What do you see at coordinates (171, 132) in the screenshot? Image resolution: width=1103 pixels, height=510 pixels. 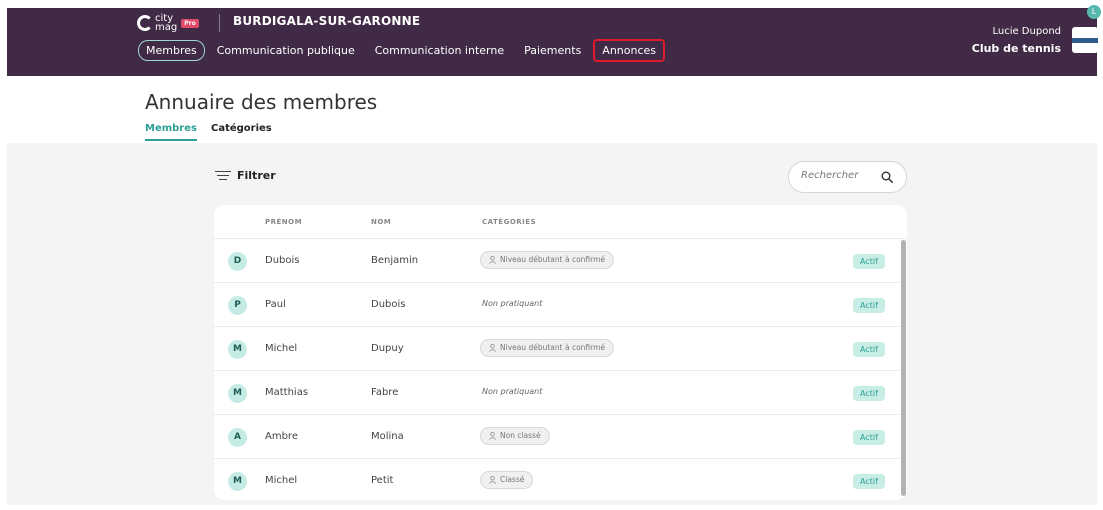 I see `tab-membres: Membres` at bounding box center [171, 132].